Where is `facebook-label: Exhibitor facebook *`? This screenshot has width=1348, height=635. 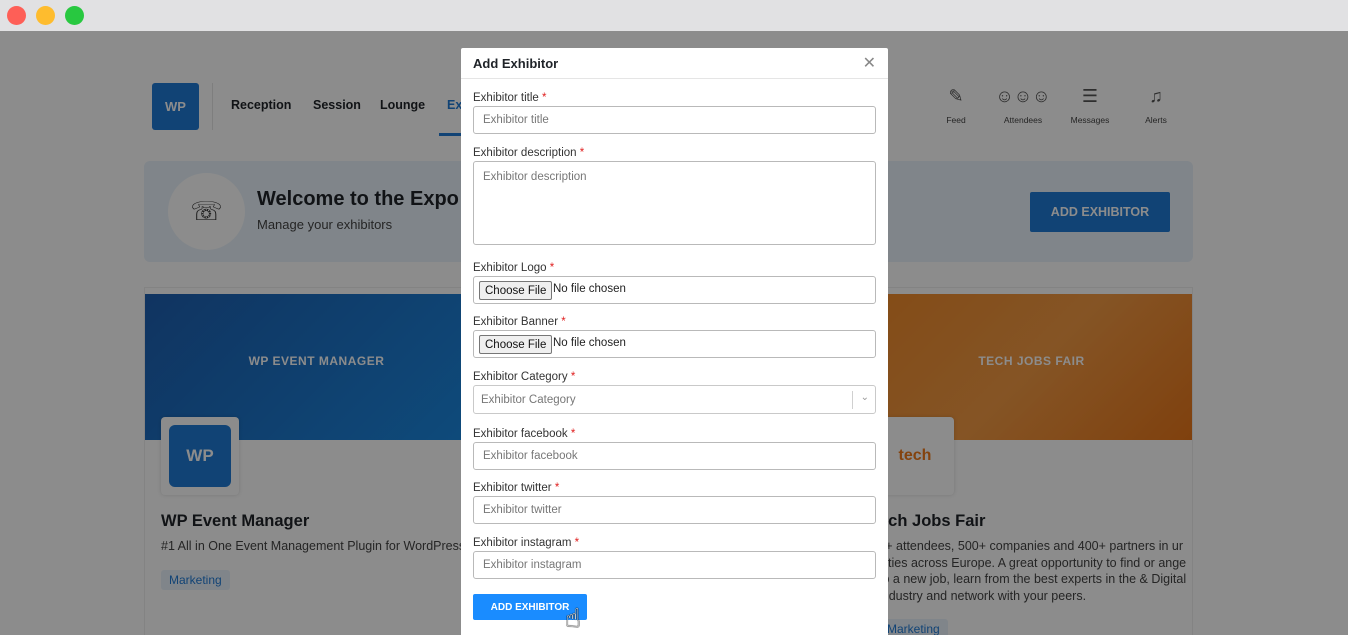 facebook-label: Exhibitor facebook * is located at coordinates (524, 434).